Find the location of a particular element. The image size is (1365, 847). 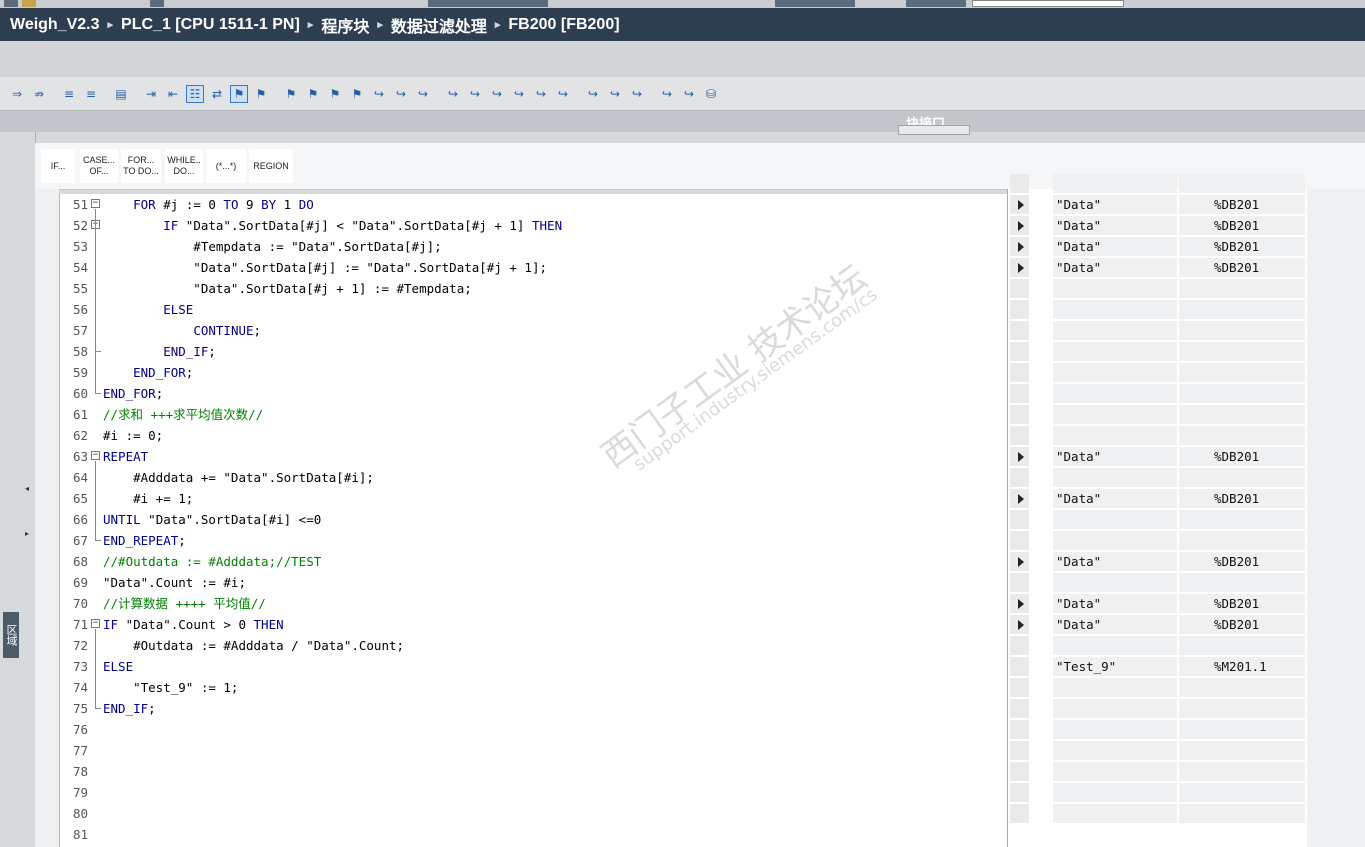

code-line: 72 #Outdata := #Adddata / "Data".Count; is located at coordinates (534, 645).